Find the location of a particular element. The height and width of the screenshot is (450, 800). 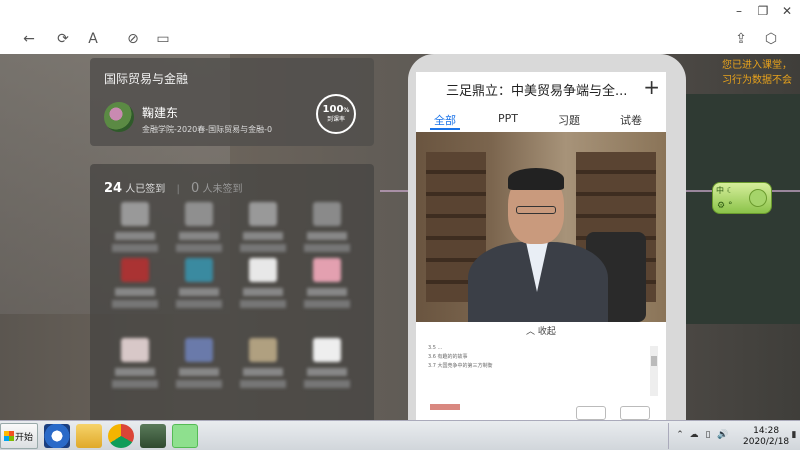

teacher-name: 鞠建东 is located at coordinates (160, 113).